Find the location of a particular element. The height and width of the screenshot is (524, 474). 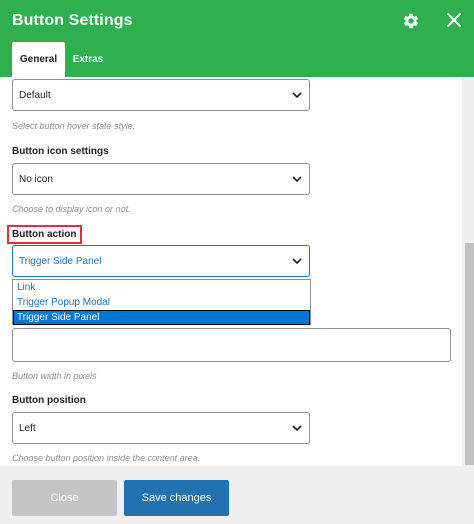

button-position-select: Left is located at coordinates (161, 428).